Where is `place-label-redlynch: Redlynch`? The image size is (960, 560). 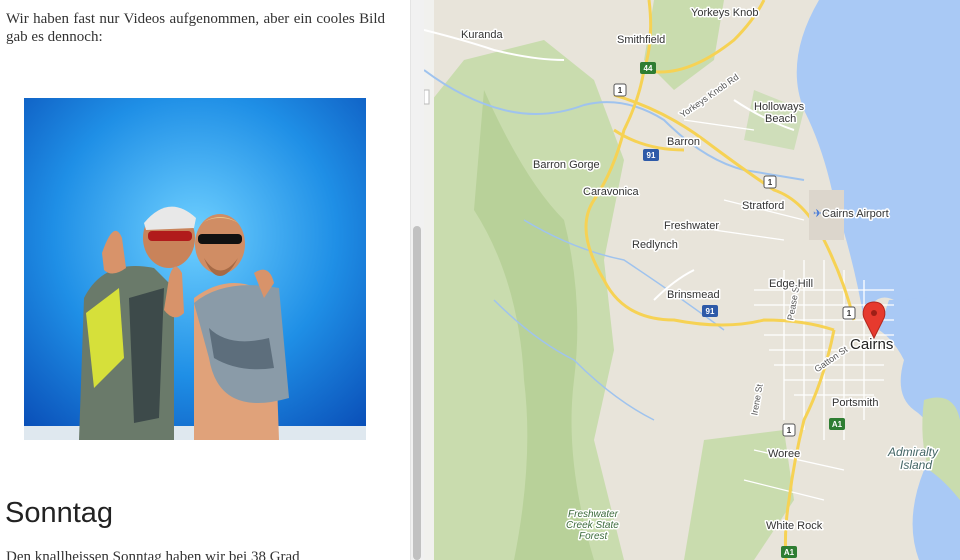
place-label-redlynch: Redlynch is located at coordinates (655, 245).